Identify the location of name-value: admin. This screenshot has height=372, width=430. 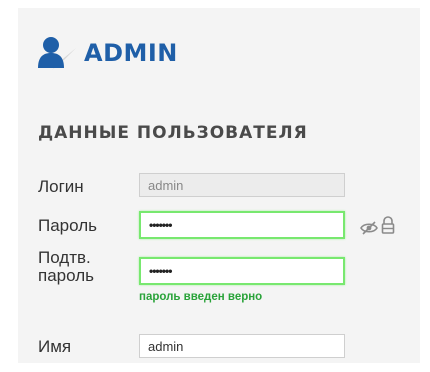
(166, 346).